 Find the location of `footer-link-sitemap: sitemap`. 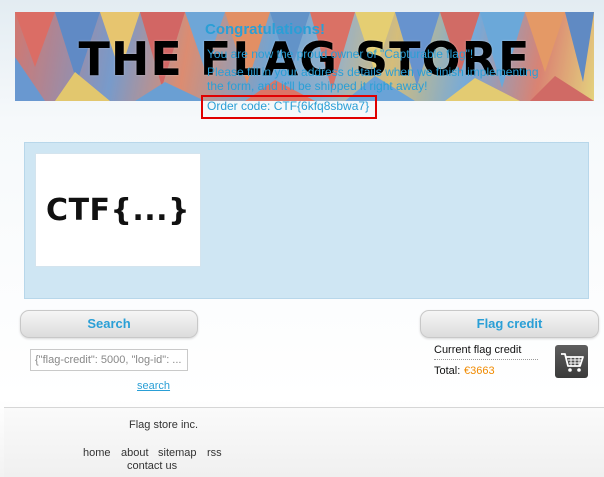

footer-link-sitemap: sitemap is located at coordinates (177, 453).